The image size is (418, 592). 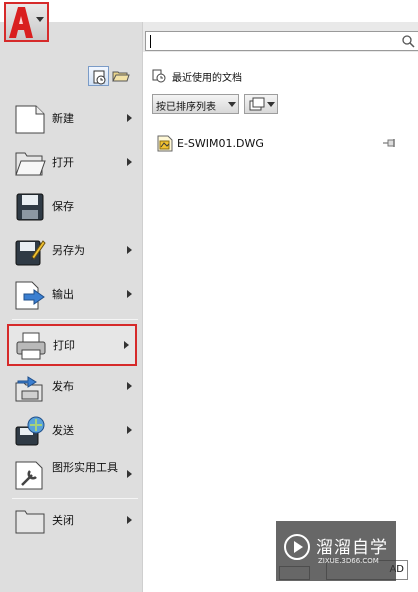 I want to click on menu-item-print: 打印, so click(x=72, y=345).